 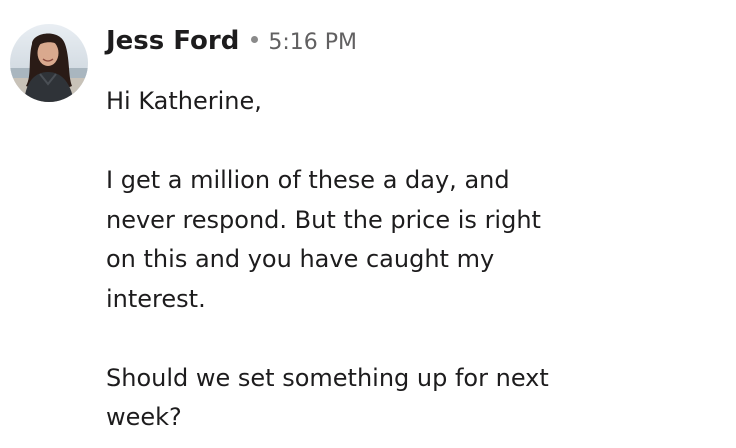 What do you see at coordinates (308, 180) in the screenshot?
I see `message-line: I get a million of these a day, and` at bounding box center [308, 180].